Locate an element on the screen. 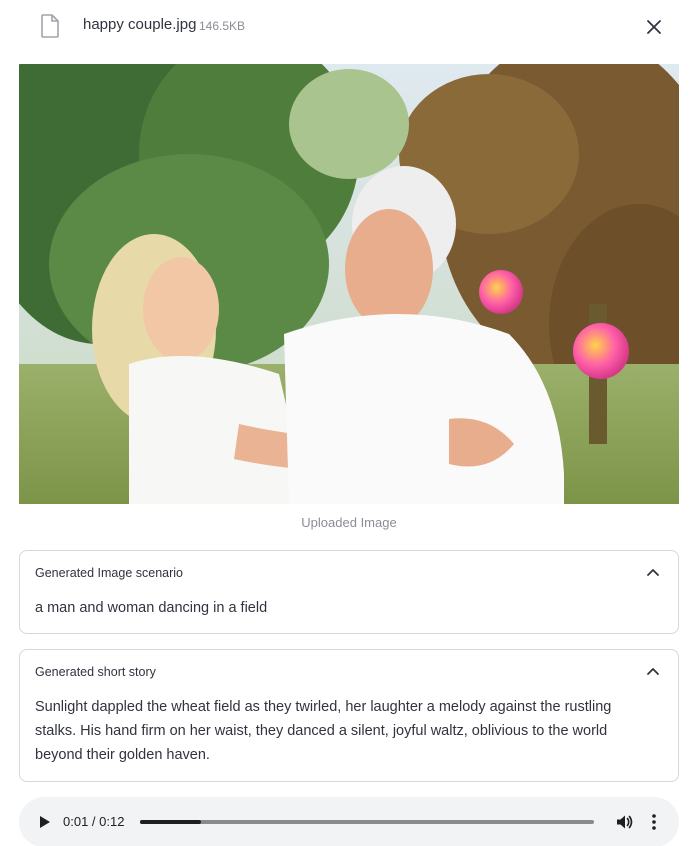  file-size: 146.5KB is located at coordinates (222, 26).